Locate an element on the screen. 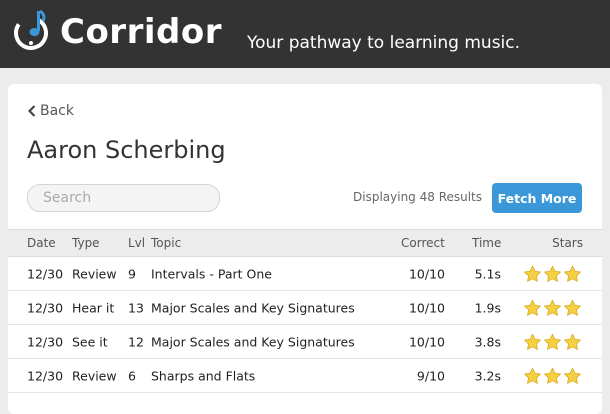 This screenshot has height=414, width=610. back-link: Back is located at coordinates (51, 111).